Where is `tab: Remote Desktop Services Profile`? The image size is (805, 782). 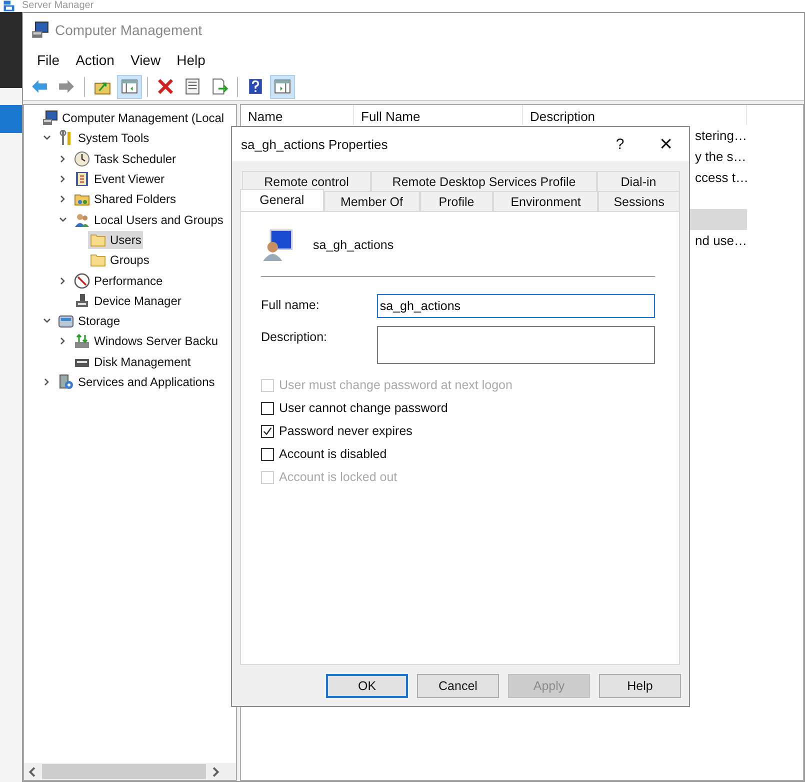
tab: Remote Desktop Services Profile is located at coordinates (484, 181).